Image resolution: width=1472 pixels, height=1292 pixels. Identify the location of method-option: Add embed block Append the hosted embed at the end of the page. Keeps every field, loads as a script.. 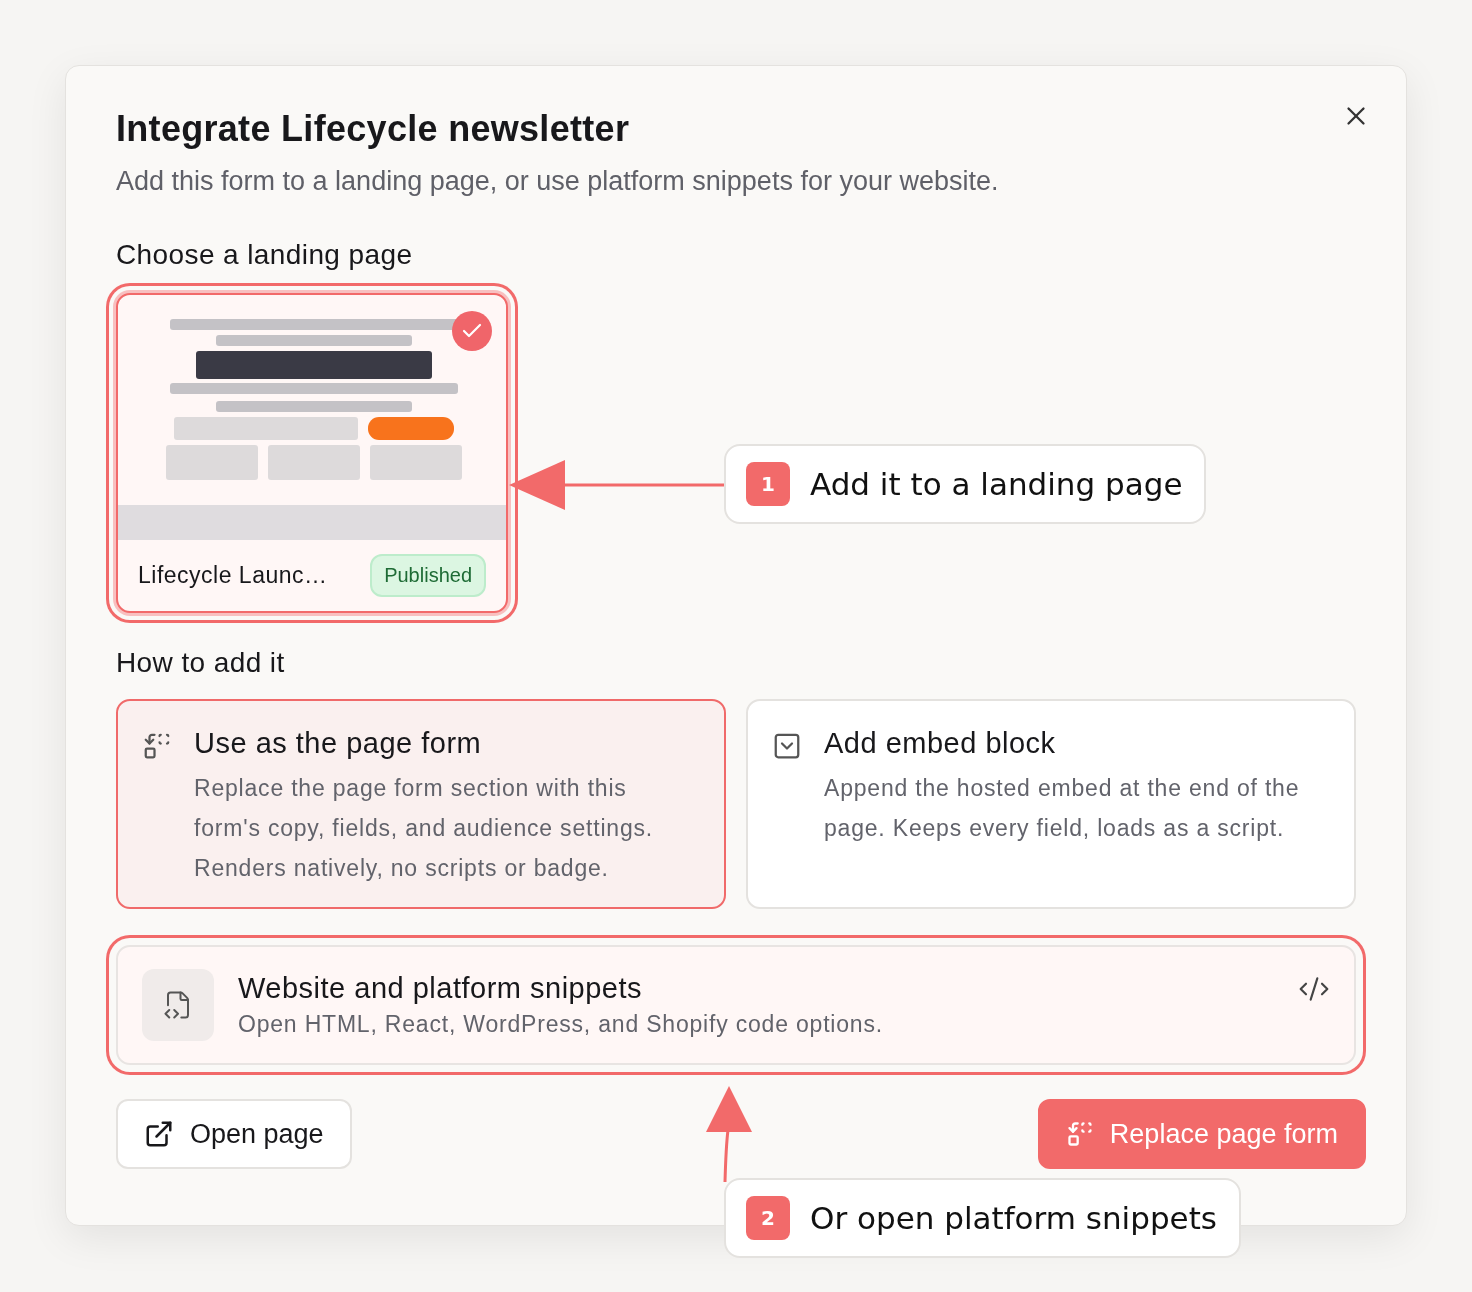
(1051, 804).